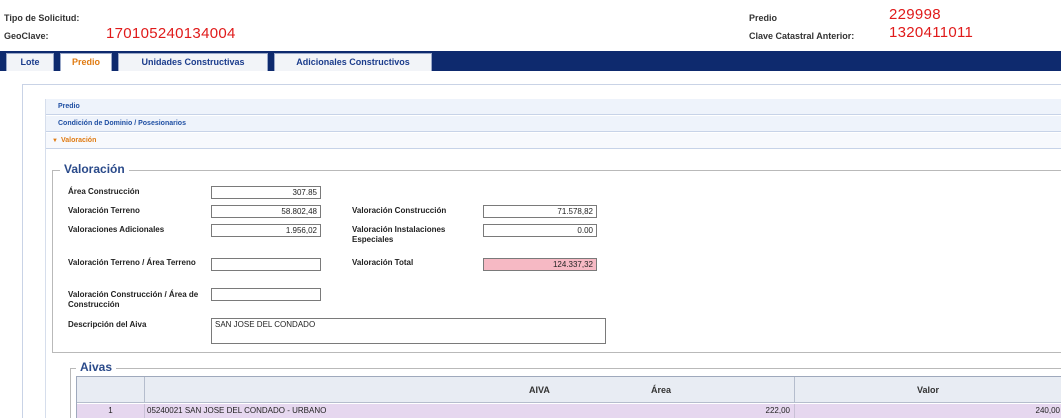 Image resolution: width=1061 pixels, height=418 pixels. What do you see at coordinates (78, 140) in the screenshot?
I see `accordion-valoracion-label: Valoración` at bounding box center [78, 140].